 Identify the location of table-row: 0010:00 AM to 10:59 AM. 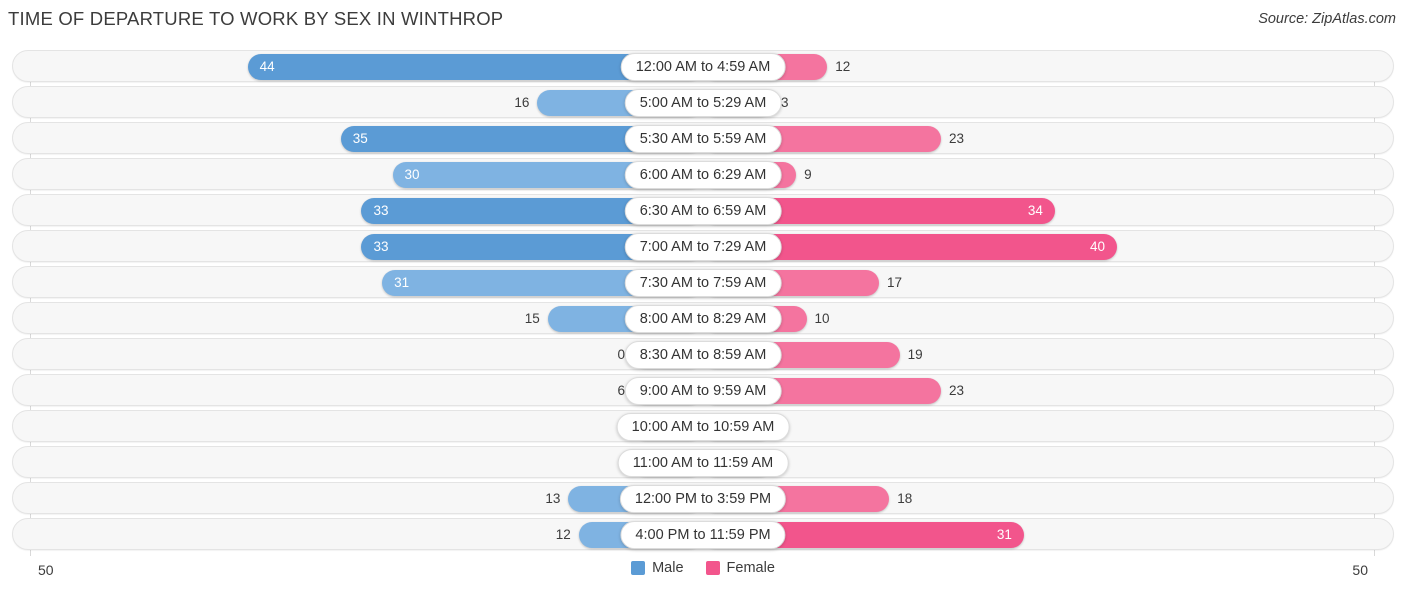
(703, 426).